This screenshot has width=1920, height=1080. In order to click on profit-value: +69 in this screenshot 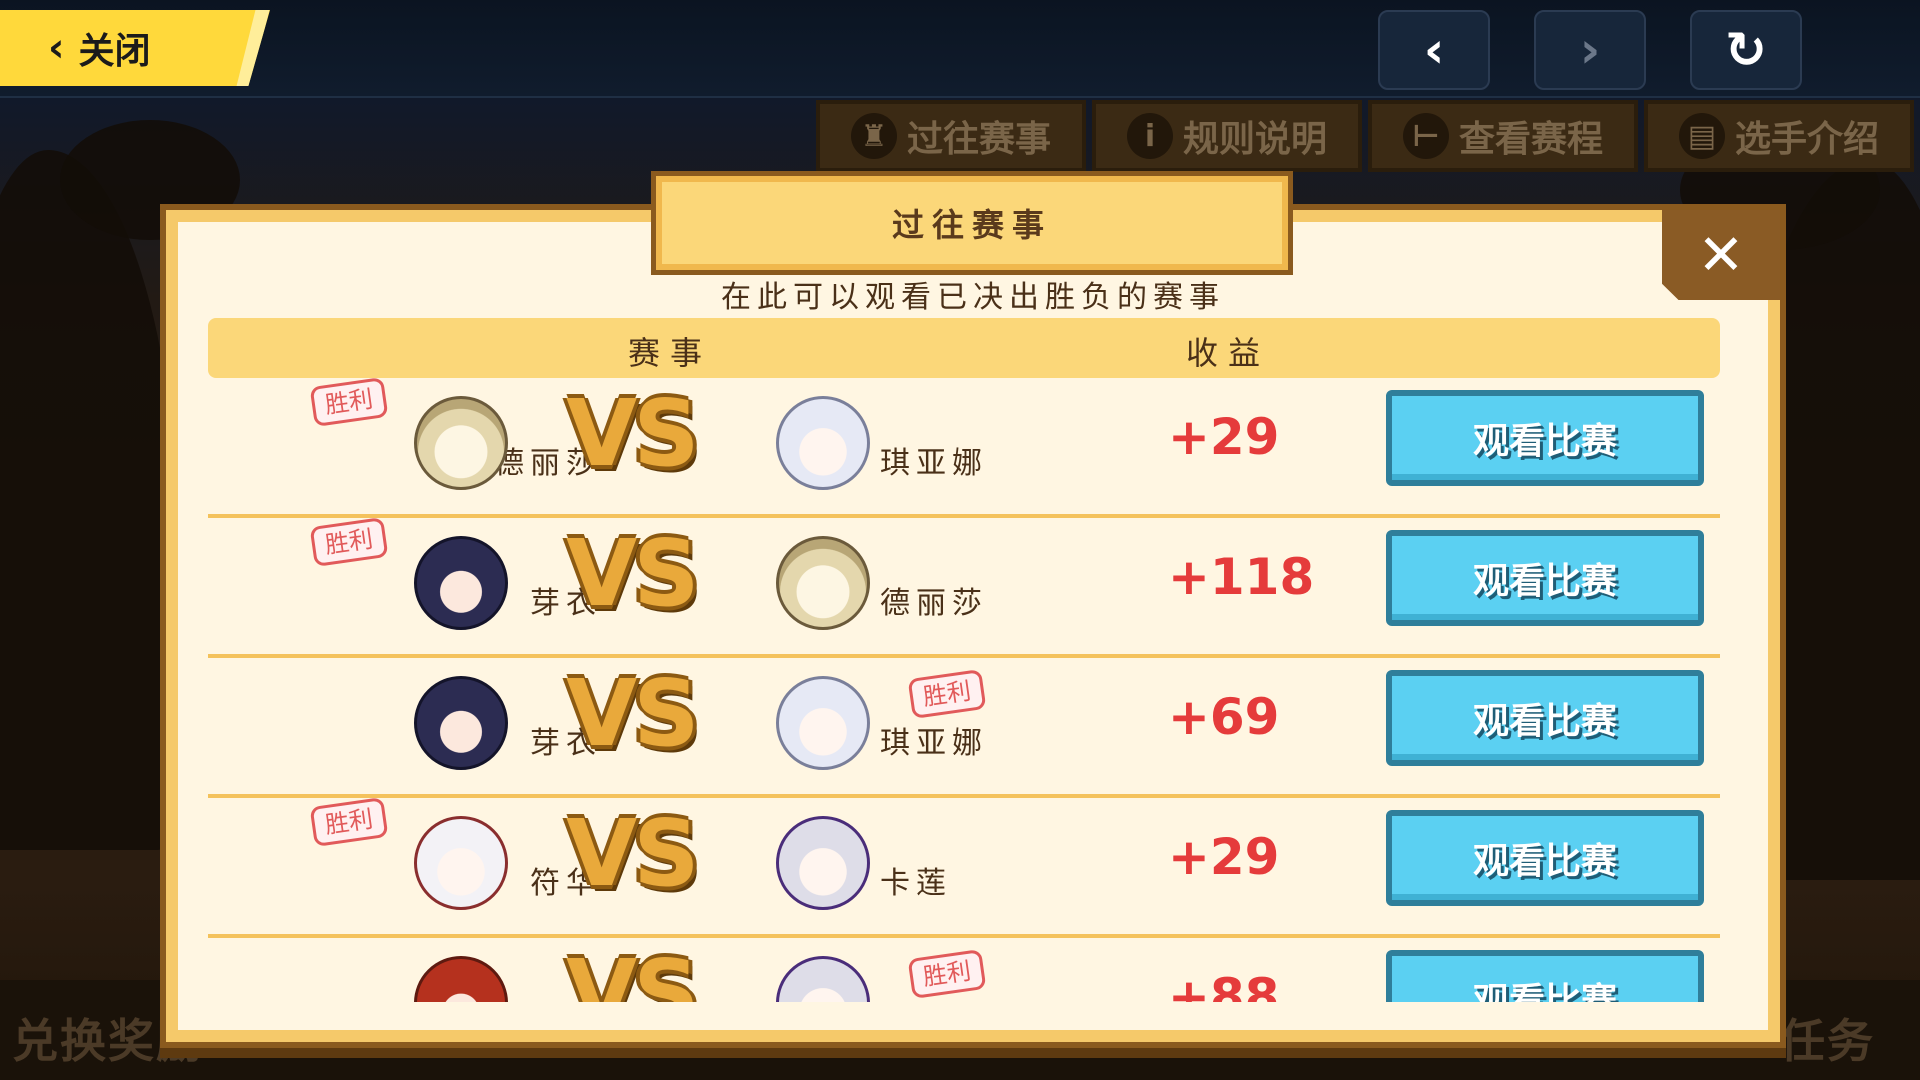, I will do `click(1224, 717)`.